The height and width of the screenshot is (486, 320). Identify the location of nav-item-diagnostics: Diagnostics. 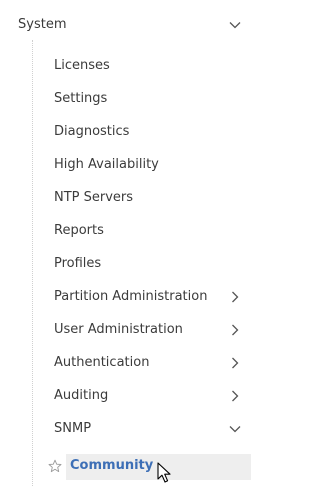
(125, 131).